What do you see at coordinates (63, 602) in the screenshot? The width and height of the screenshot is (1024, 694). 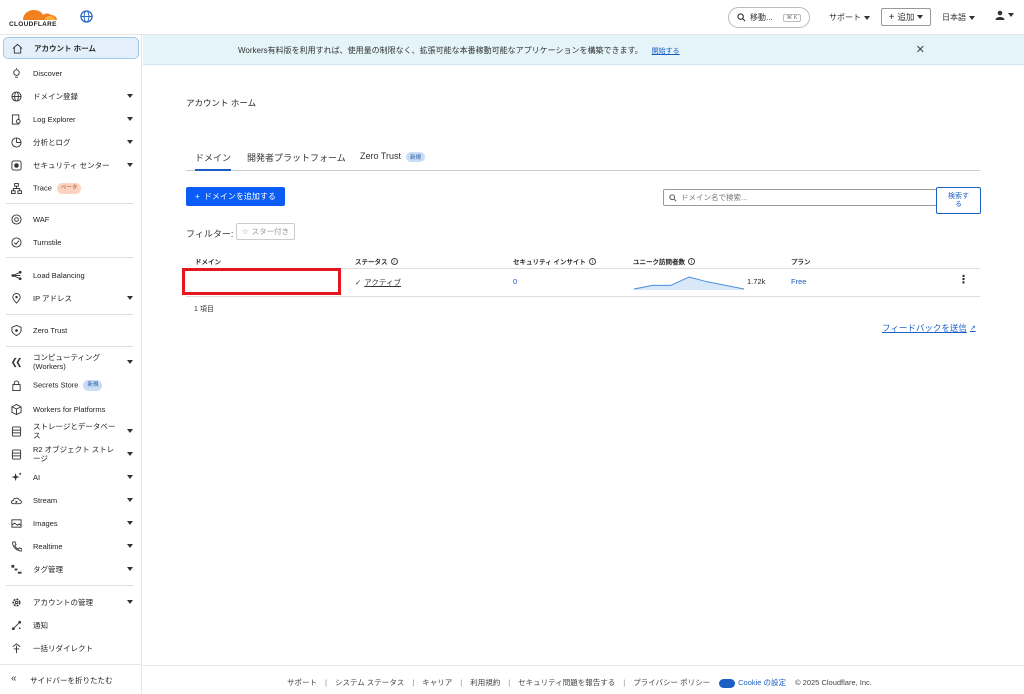 I see `sidebar-item-label: アカウントの管理` at bounding box center [63, 602].